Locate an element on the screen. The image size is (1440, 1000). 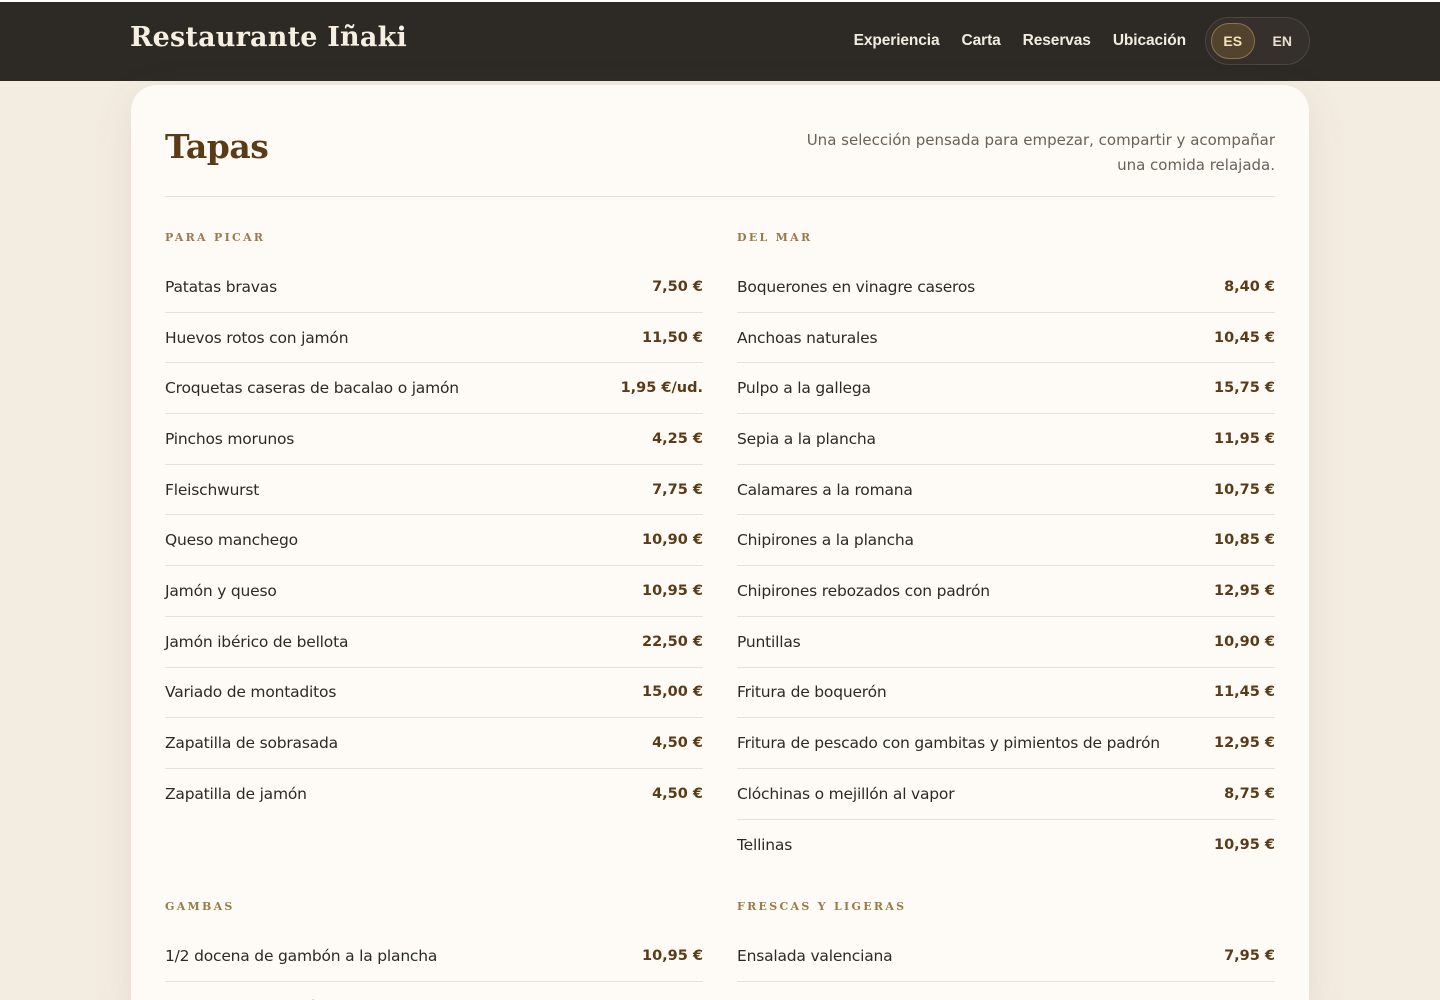
menu-item-row: 1/2 docena de gambón a la plancha 10,95 € is located at coordinates (434, 956).